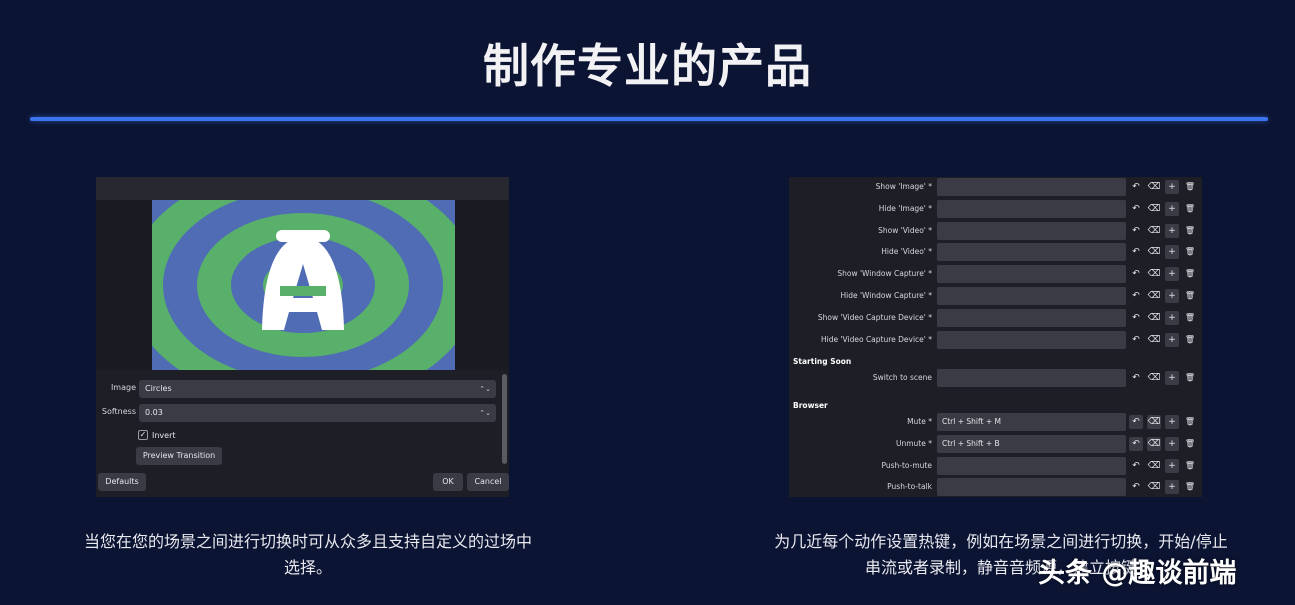 The width and height of the screenshot is (1295, 605). Describe the element at coordinates (1031, 443) in the screenshot. I see `hotkey-input: Ctrl + Shift + B` at that location.